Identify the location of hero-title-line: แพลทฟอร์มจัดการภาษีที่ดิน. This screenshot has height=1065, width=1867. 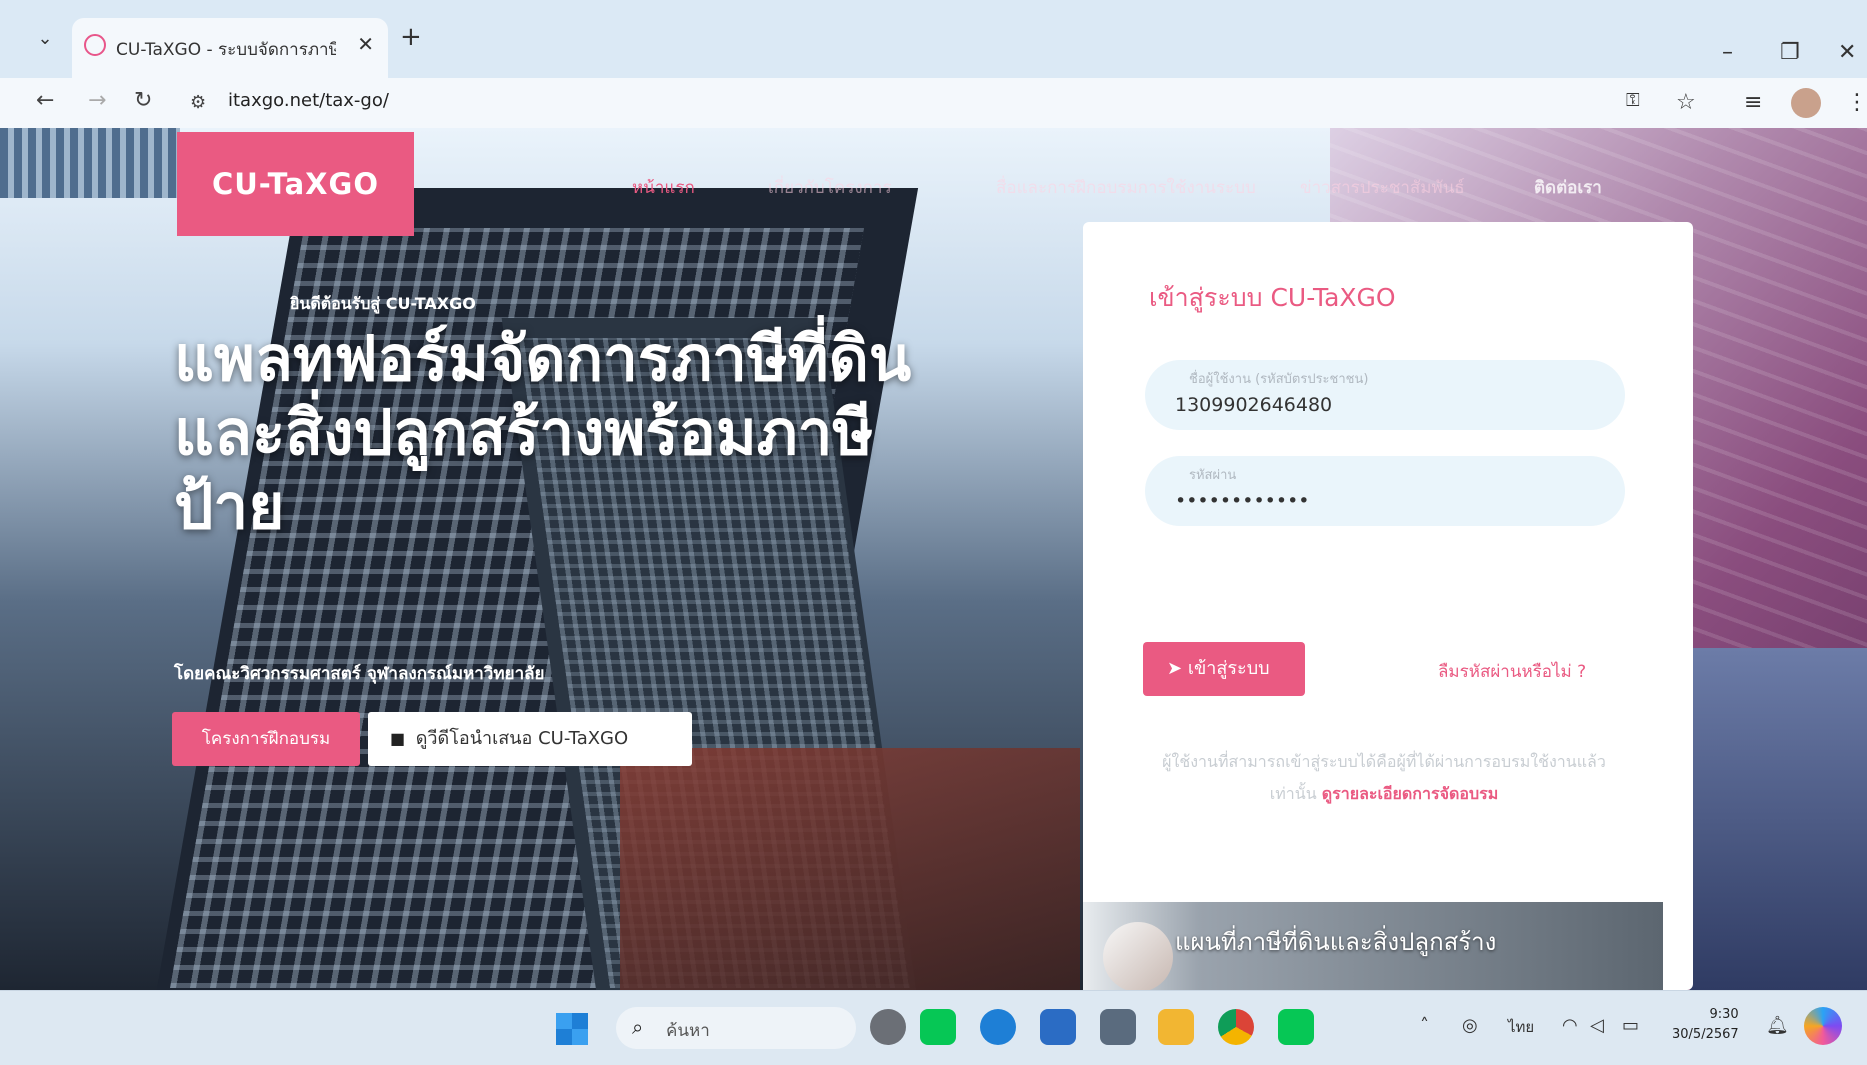
(543, 358).